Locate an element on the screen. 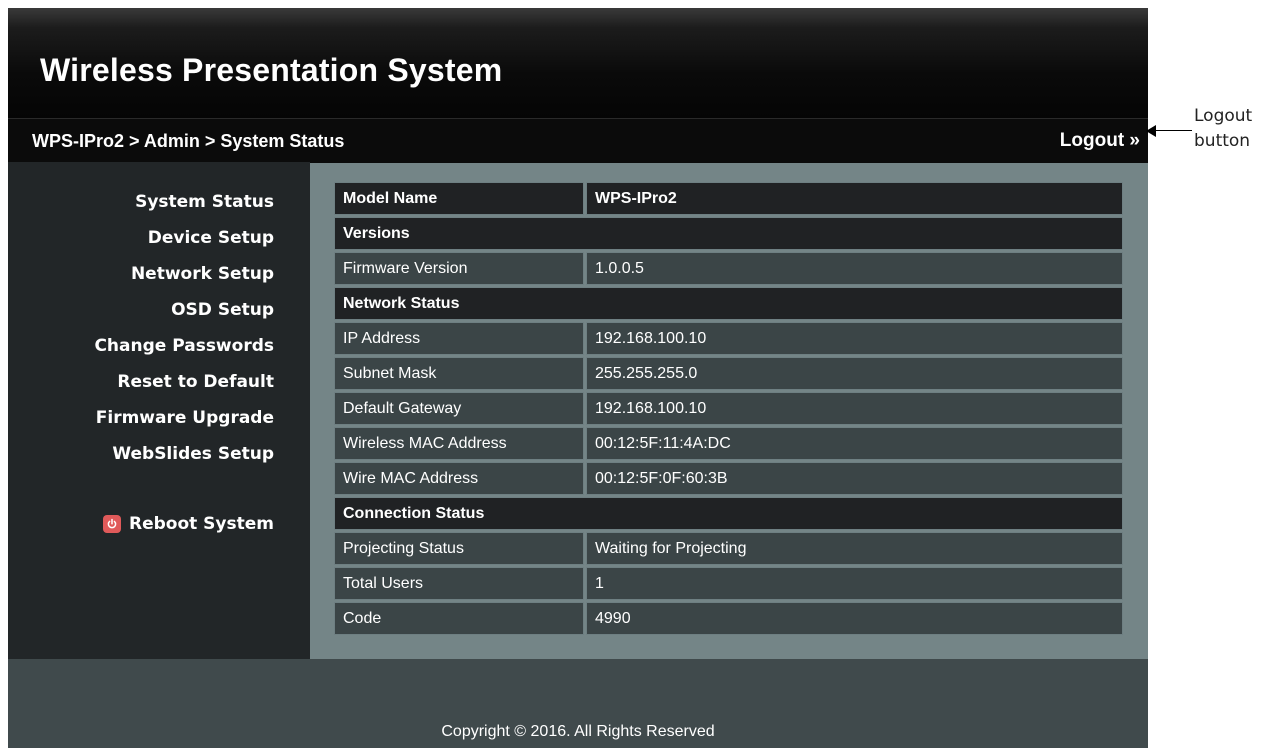 The image size is (1268, 748). section-header-versions: Versions is located at coordinates (728, 233).